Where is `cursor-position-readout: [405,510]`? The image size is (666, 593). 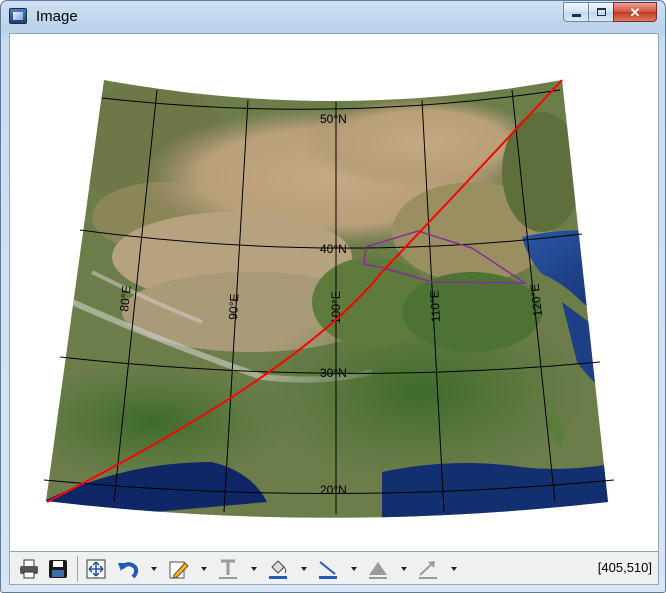
cursor-position-readout: [405,510] is located at coordinates (624, 567).